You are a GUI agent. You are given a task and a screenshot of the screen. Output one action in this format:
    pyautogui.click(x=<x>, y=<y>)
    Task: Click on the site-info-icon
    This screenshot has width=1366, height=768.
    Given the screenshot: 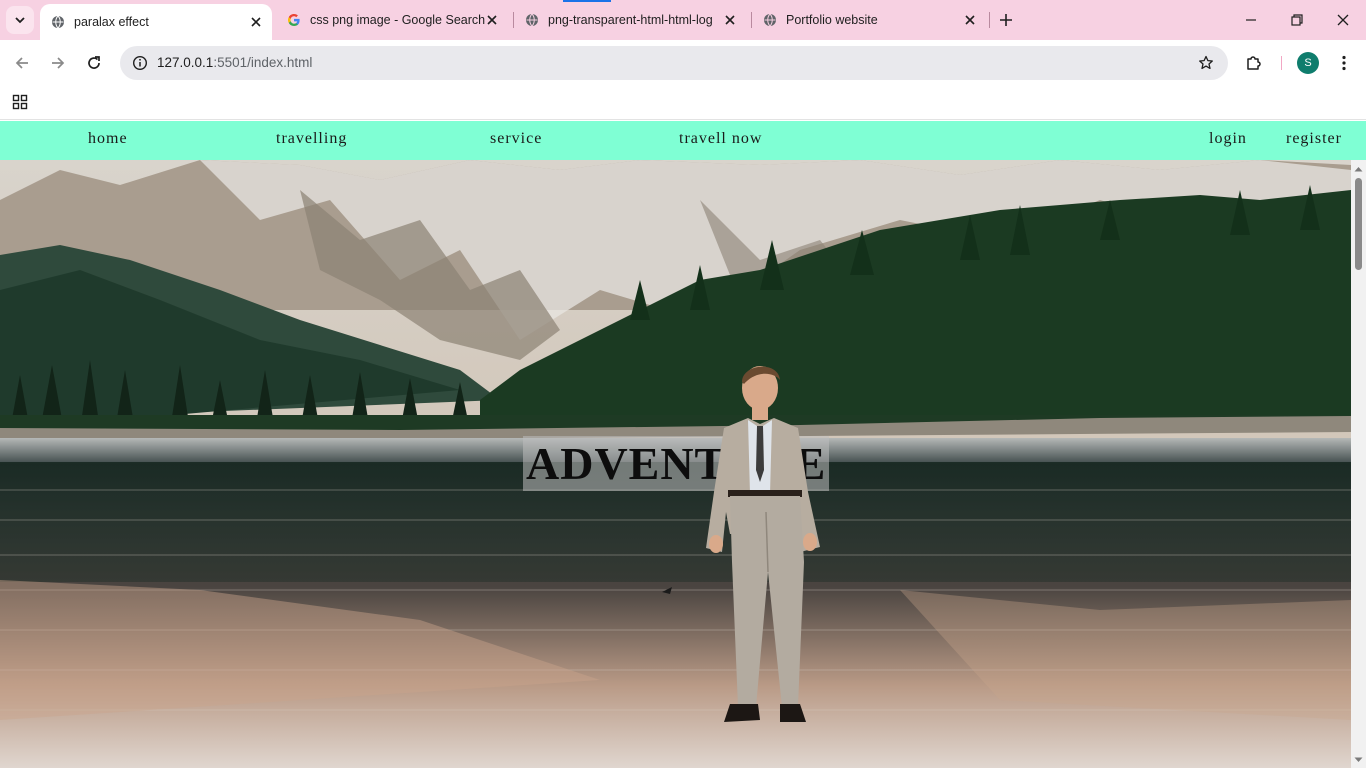 What is the action you would take?
    pyautogui.click(x=140, y=63)
    